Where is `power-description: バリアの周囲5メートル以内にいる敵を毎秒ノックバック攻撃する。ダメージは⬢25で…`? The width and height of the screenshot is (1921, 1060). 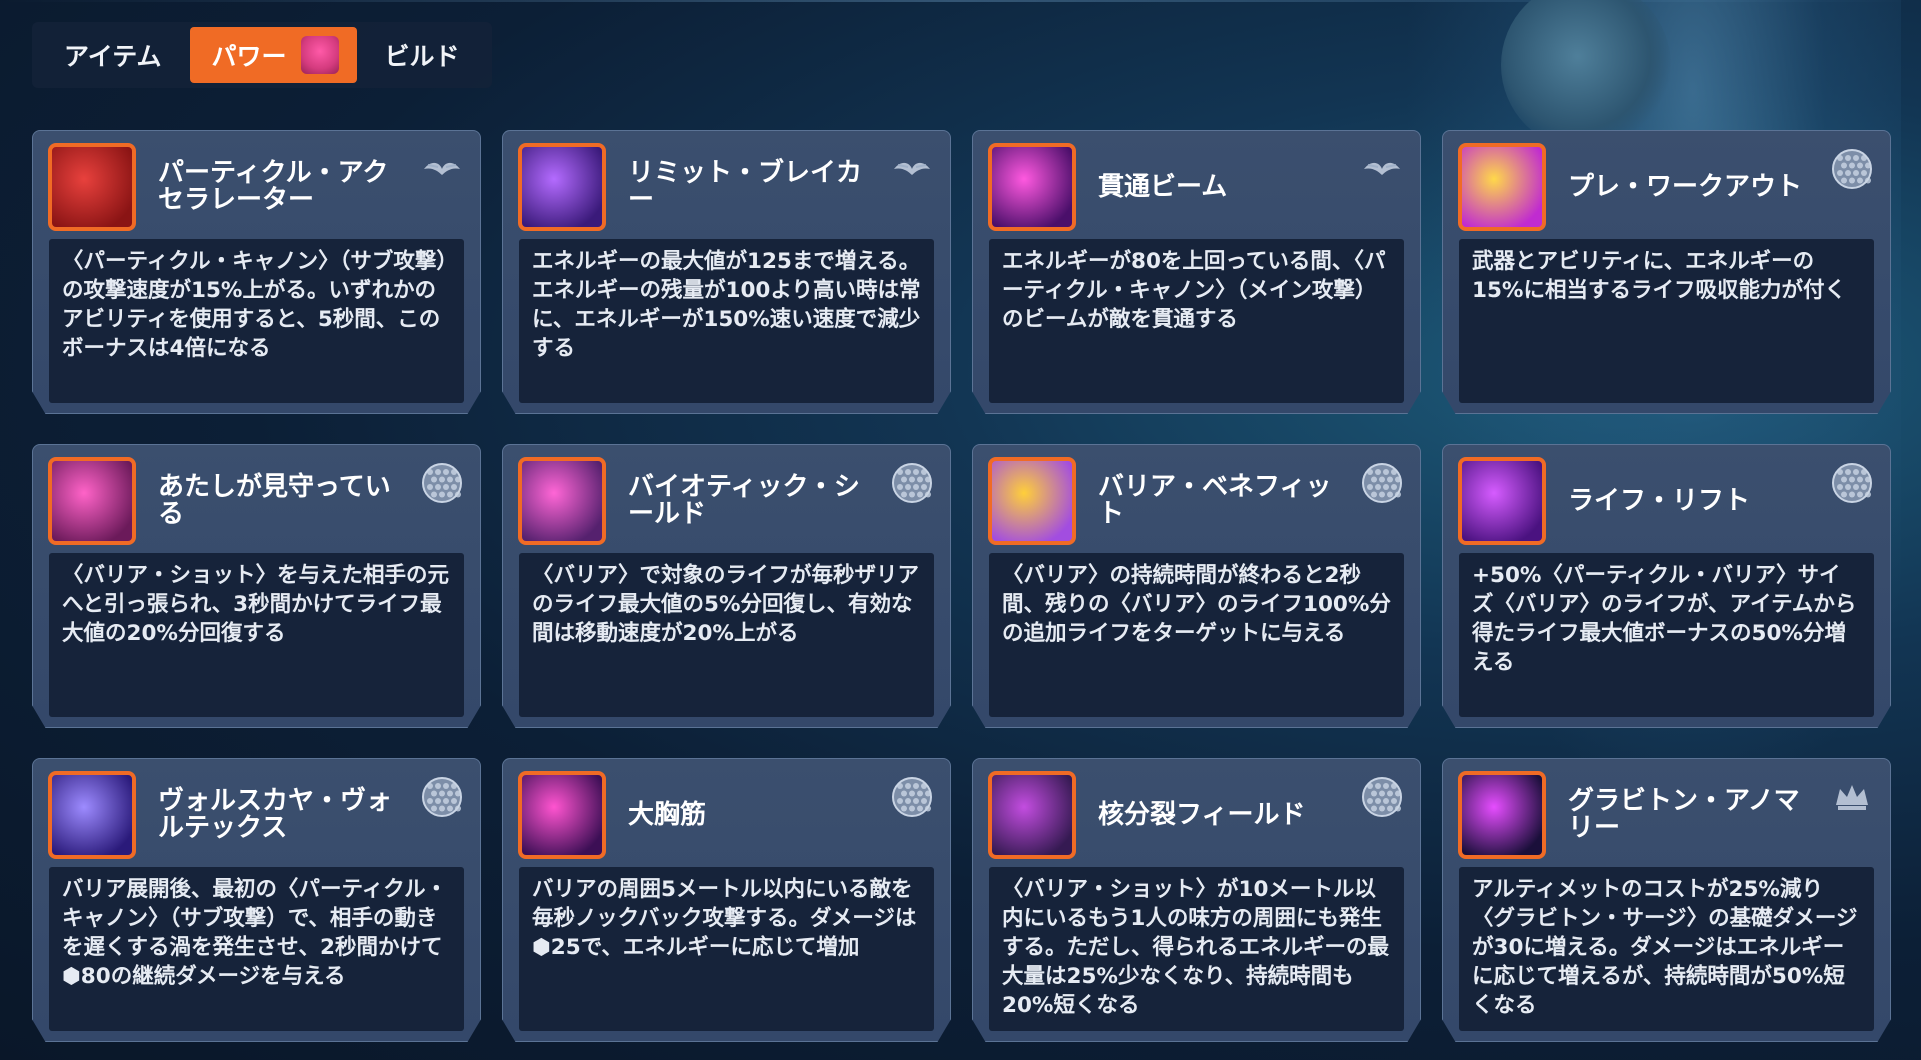 power-description: バリアの周囲5メートル以内にいる敵を毎秒ノックバック攻撃する。ダメージは⬢25で… is located at coordinates (726, 949).